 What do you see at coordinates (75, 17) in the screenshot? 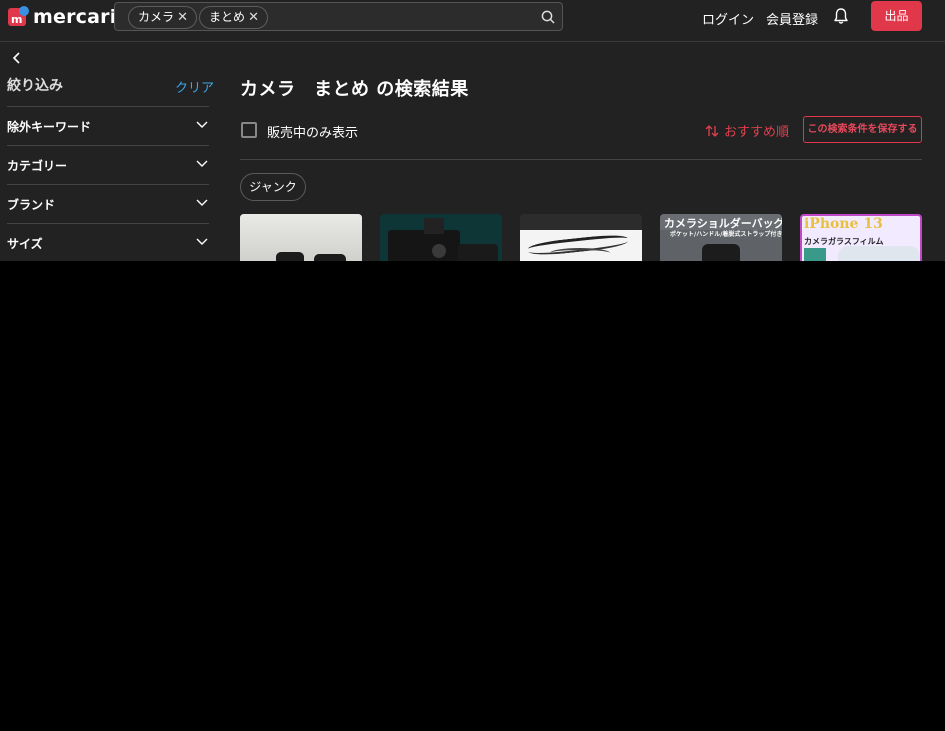
I see `logo-text: mercari` at bounding box center [75, 17].